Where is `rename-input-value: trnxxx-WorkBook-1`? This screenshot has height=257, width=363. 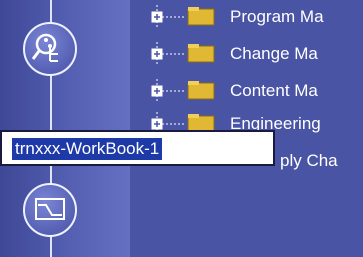
rename-input-value: trnxxx-WorkBook-1 is located at coordinates (87, 149).